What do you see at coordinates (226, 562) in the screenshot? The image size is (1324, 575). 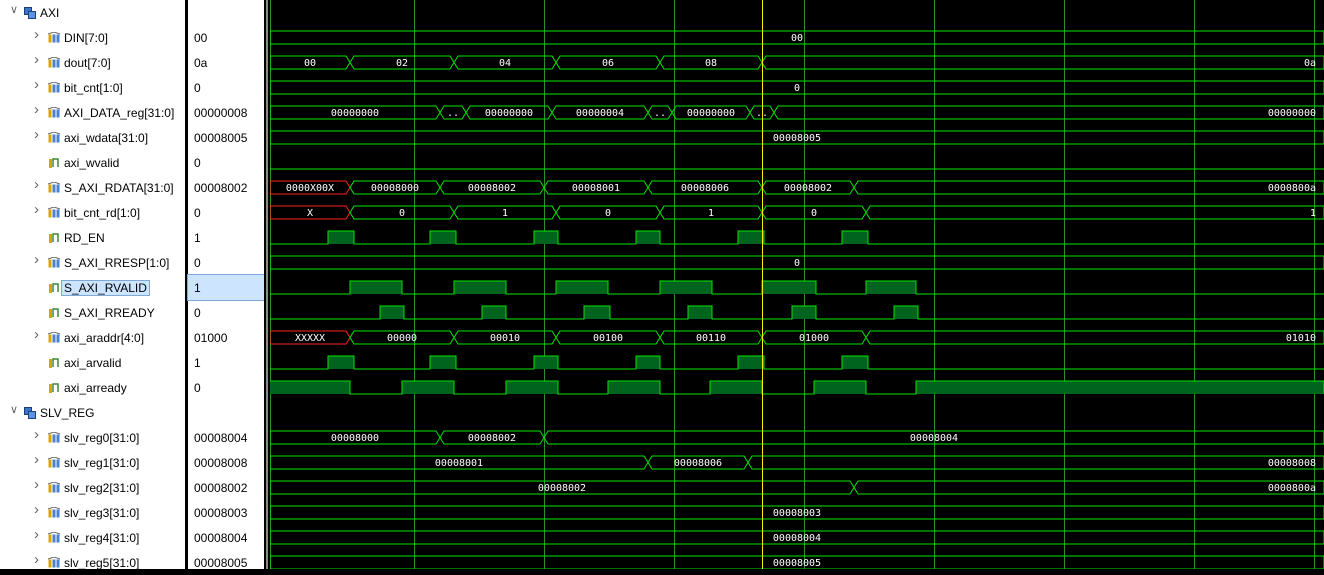 I see `signal-value-cell: 00008005` at bounding box center [226, 562].